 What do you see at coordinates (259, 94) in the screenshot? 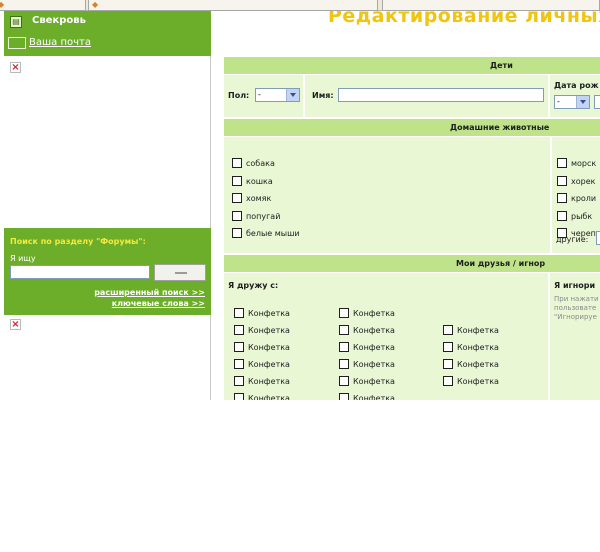
I see `gender-select-value: -` at bounding box center [259, 94].